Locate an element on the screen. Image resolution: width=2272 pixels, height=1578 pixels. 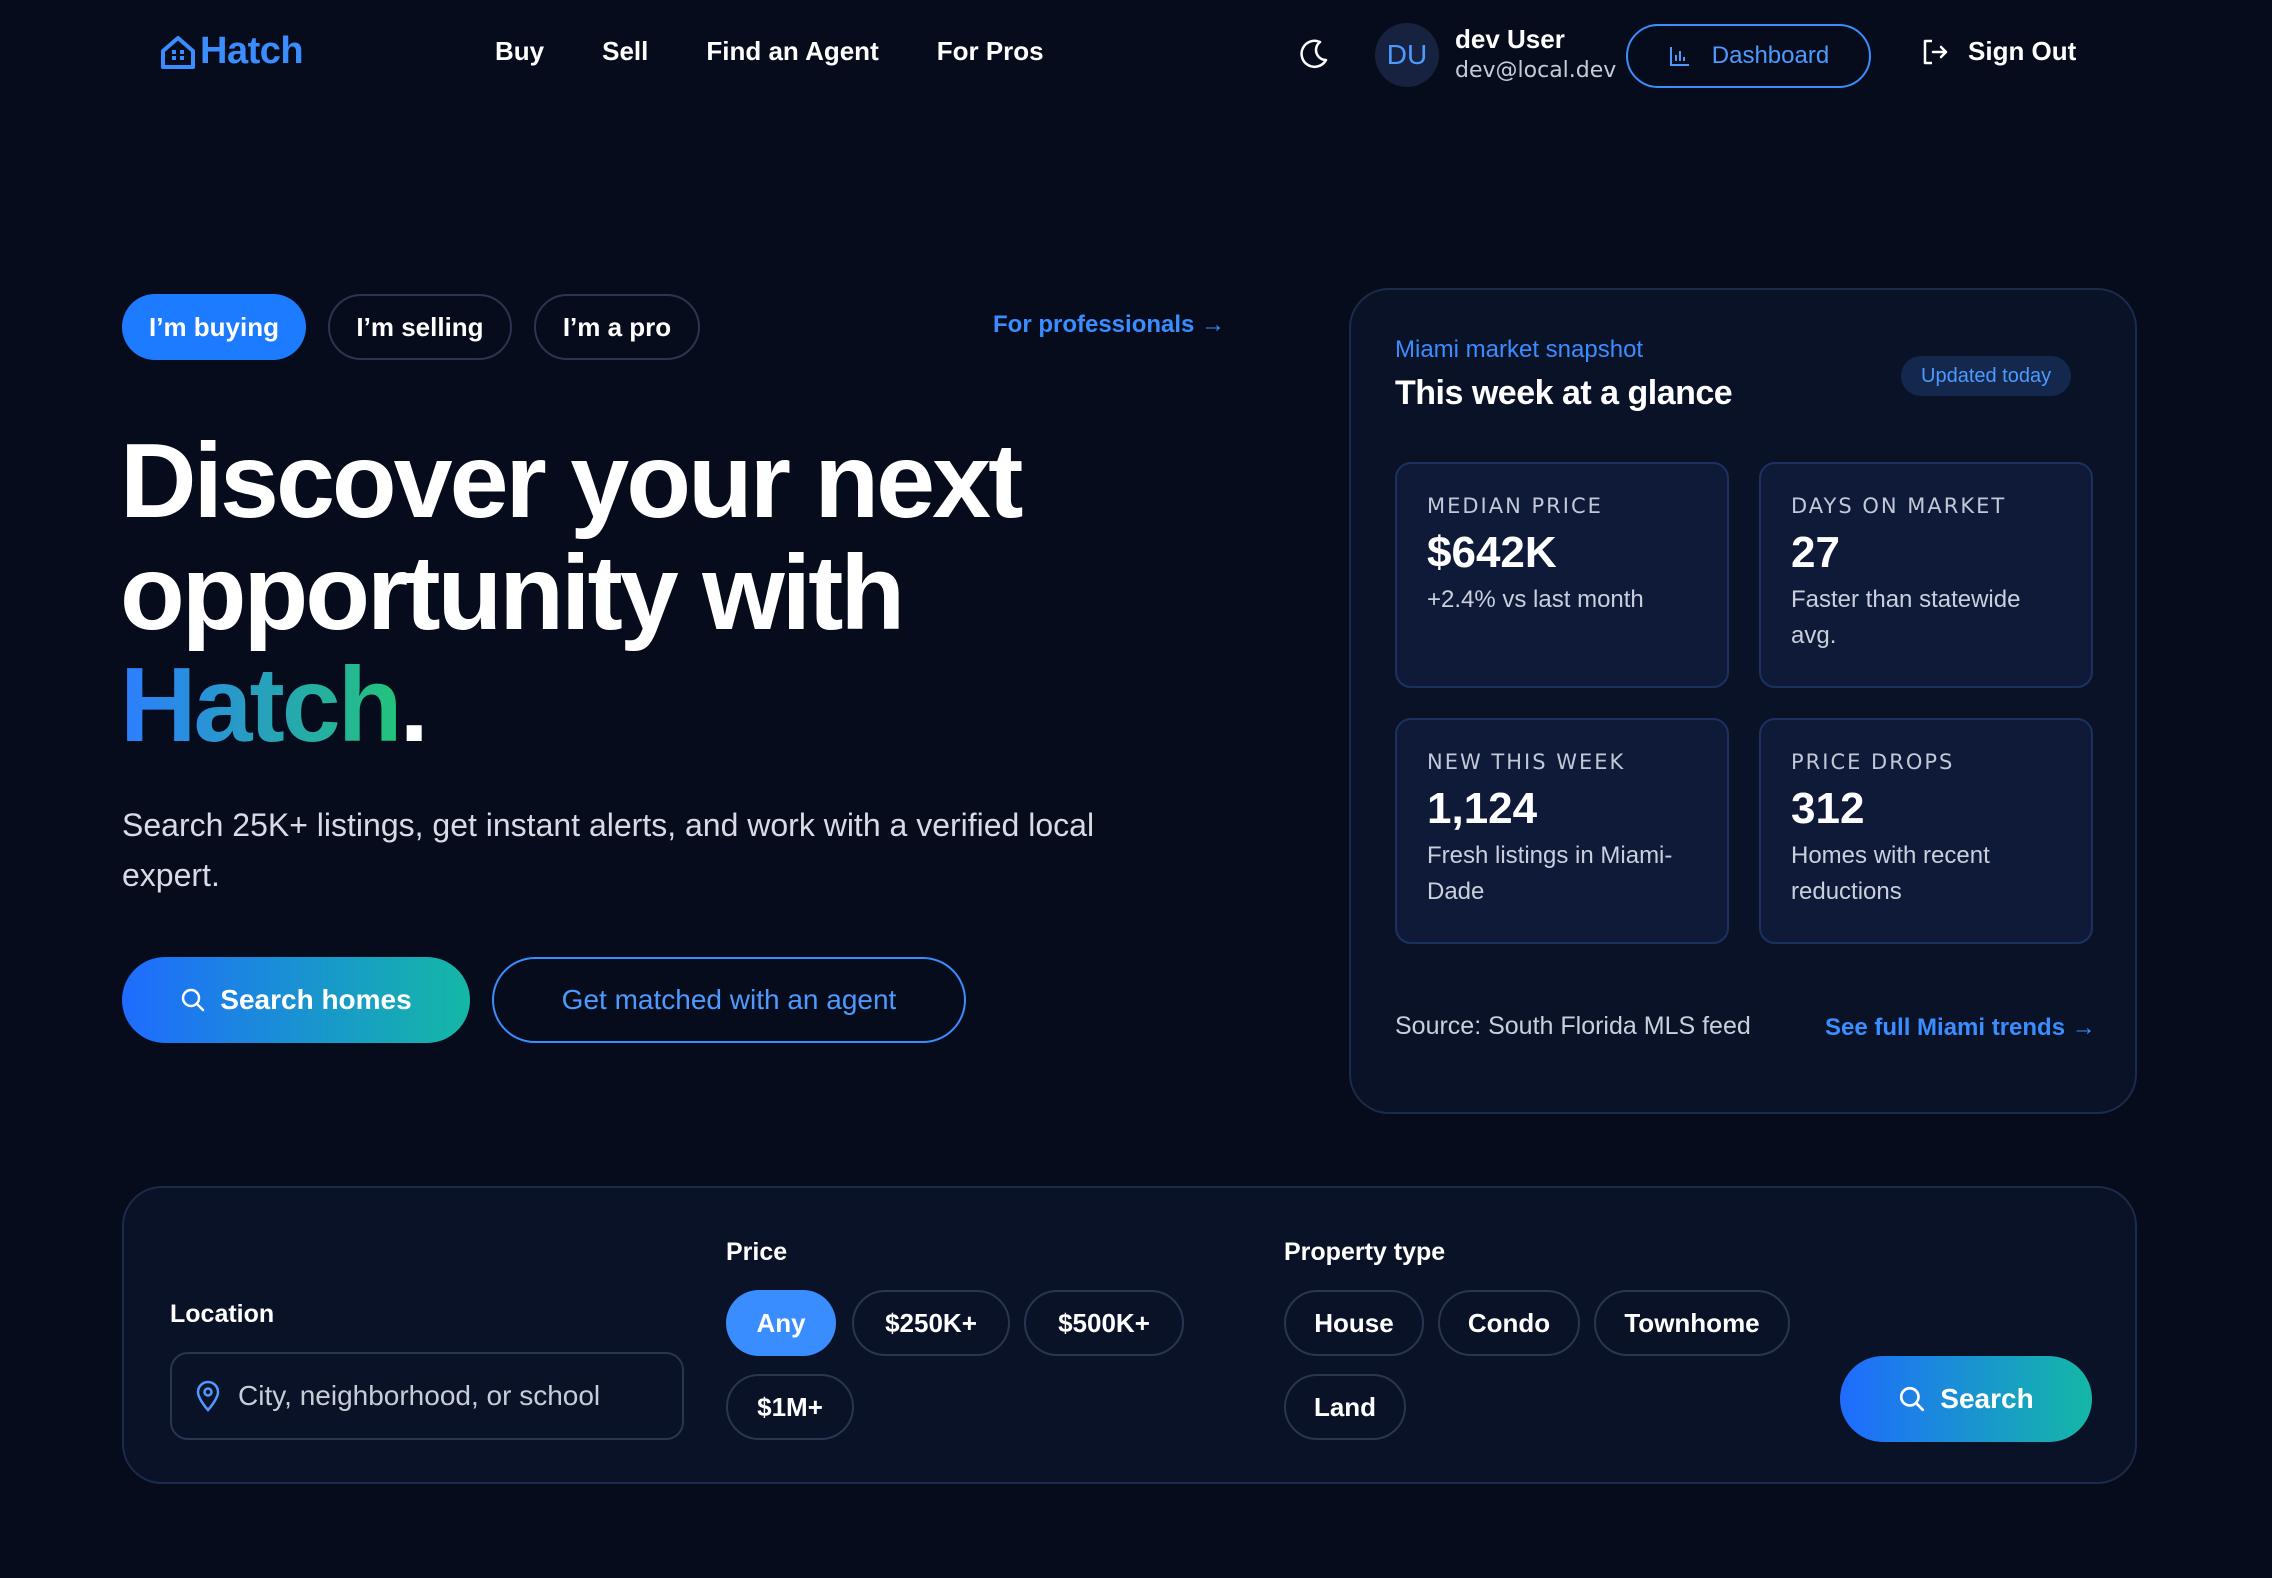
user-email: dev@local.dev is located at coordinates (1536, 70).